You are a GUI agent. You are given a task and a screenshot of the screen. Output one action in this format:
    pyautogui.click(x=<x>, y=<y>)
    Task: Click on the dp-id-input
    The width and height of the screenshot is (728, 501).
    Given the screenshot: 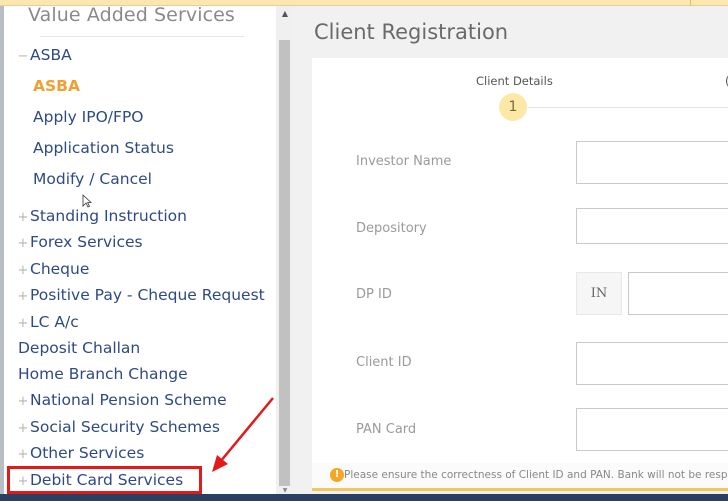 What is the action you would take?
    pyautogui.click(x=678, y=293)
    